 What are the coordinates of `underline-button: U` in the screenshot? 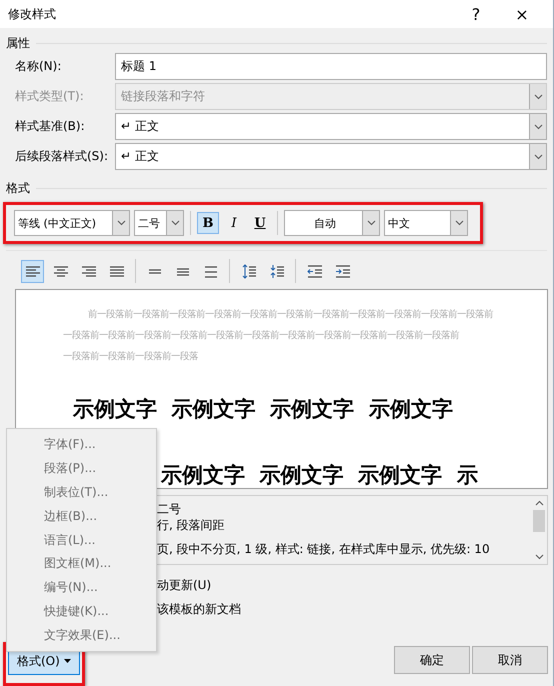 It's located at (260, 223).